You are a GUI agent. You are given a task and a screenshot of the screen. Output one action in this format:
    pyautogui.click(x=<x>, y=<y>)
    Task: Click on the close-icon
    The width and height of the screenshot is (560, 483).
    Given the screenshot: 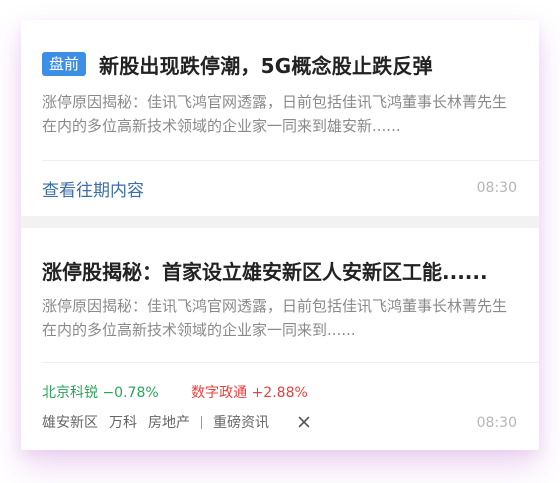 What is the action you would take?
    pyautogui.click(x=304, y=422)
    